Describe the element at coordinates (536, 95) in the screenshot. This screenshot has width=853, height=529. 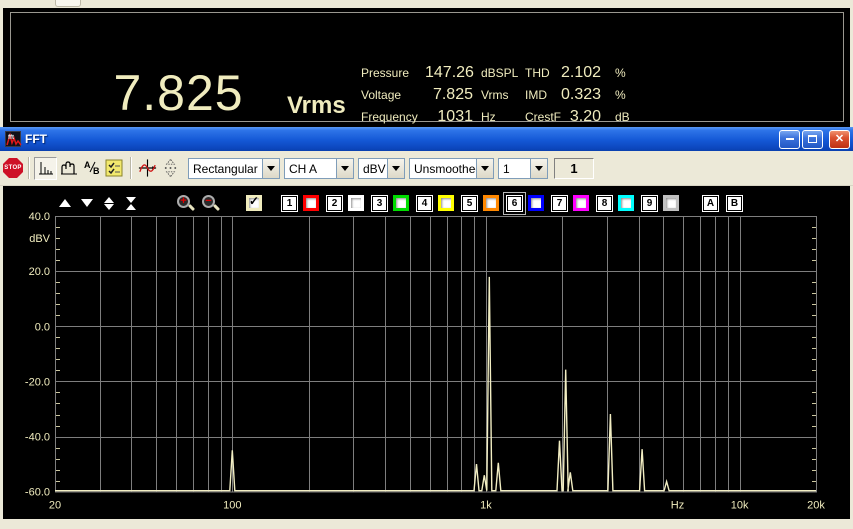
I see `imd-label: IMD` at that location.